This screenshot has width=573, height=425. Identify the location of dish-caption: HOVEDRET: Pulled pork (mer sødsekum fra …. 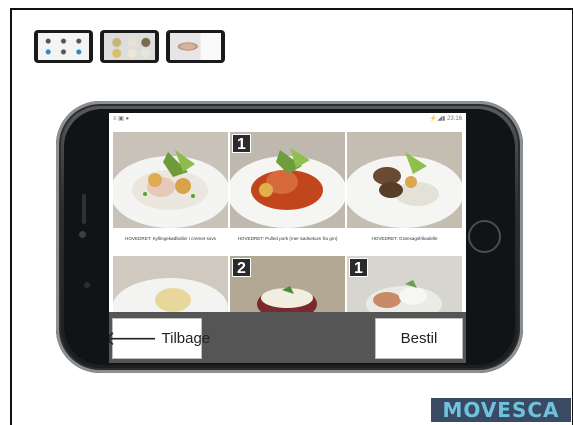
(287, 239).